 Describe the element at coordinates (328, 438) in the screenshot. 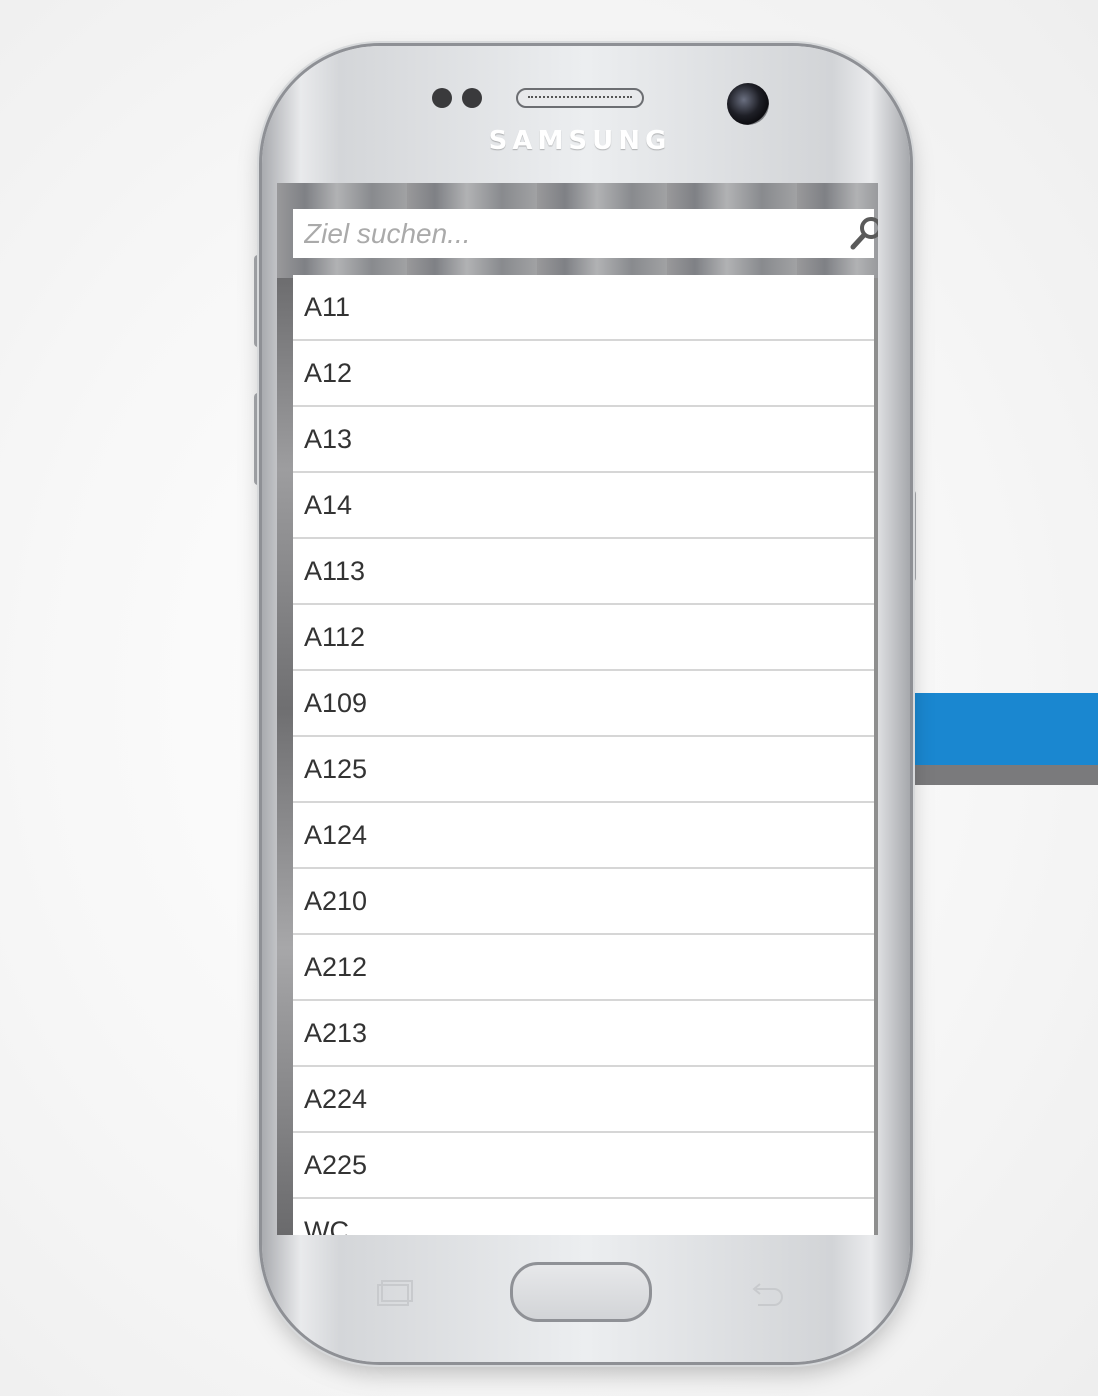

I see `list-item-label: A13` at that location.